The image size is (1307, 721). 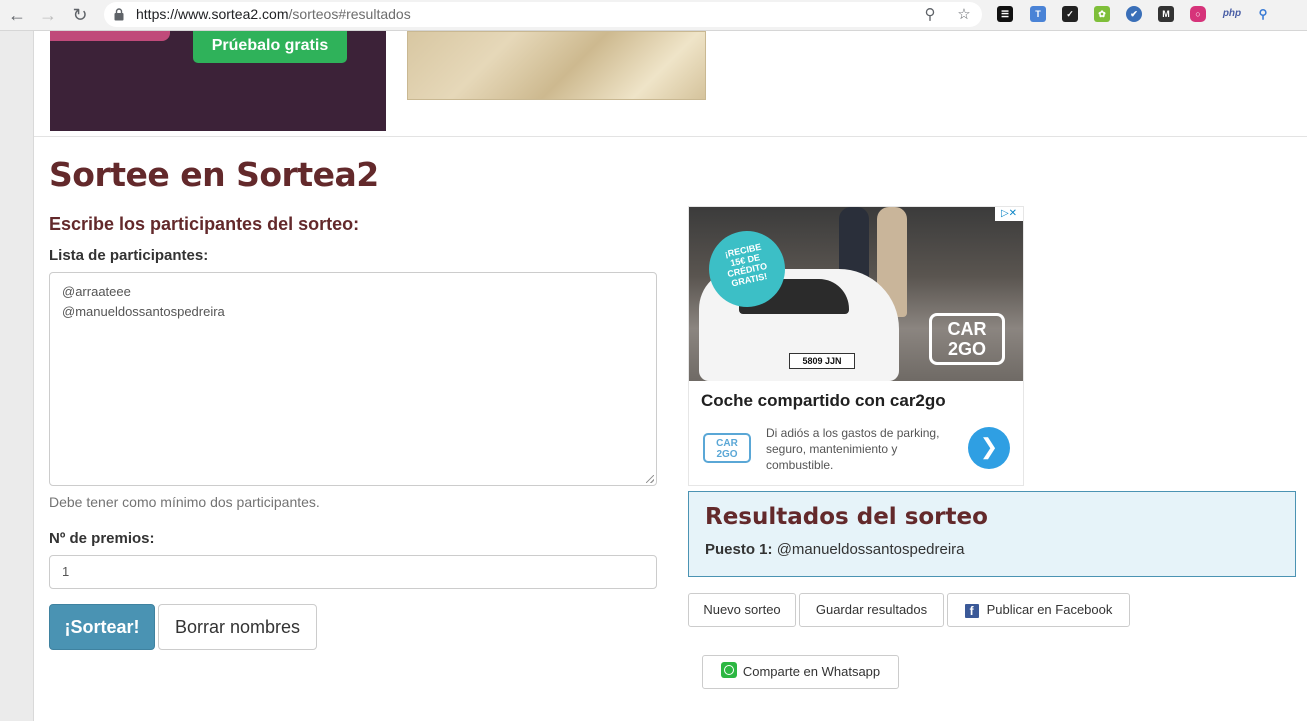 What do you see at coordinates (218, 81) in the screenshot?
I see `top-banner-ad: Prúebalo gratis` at bounding box center [218, 81].